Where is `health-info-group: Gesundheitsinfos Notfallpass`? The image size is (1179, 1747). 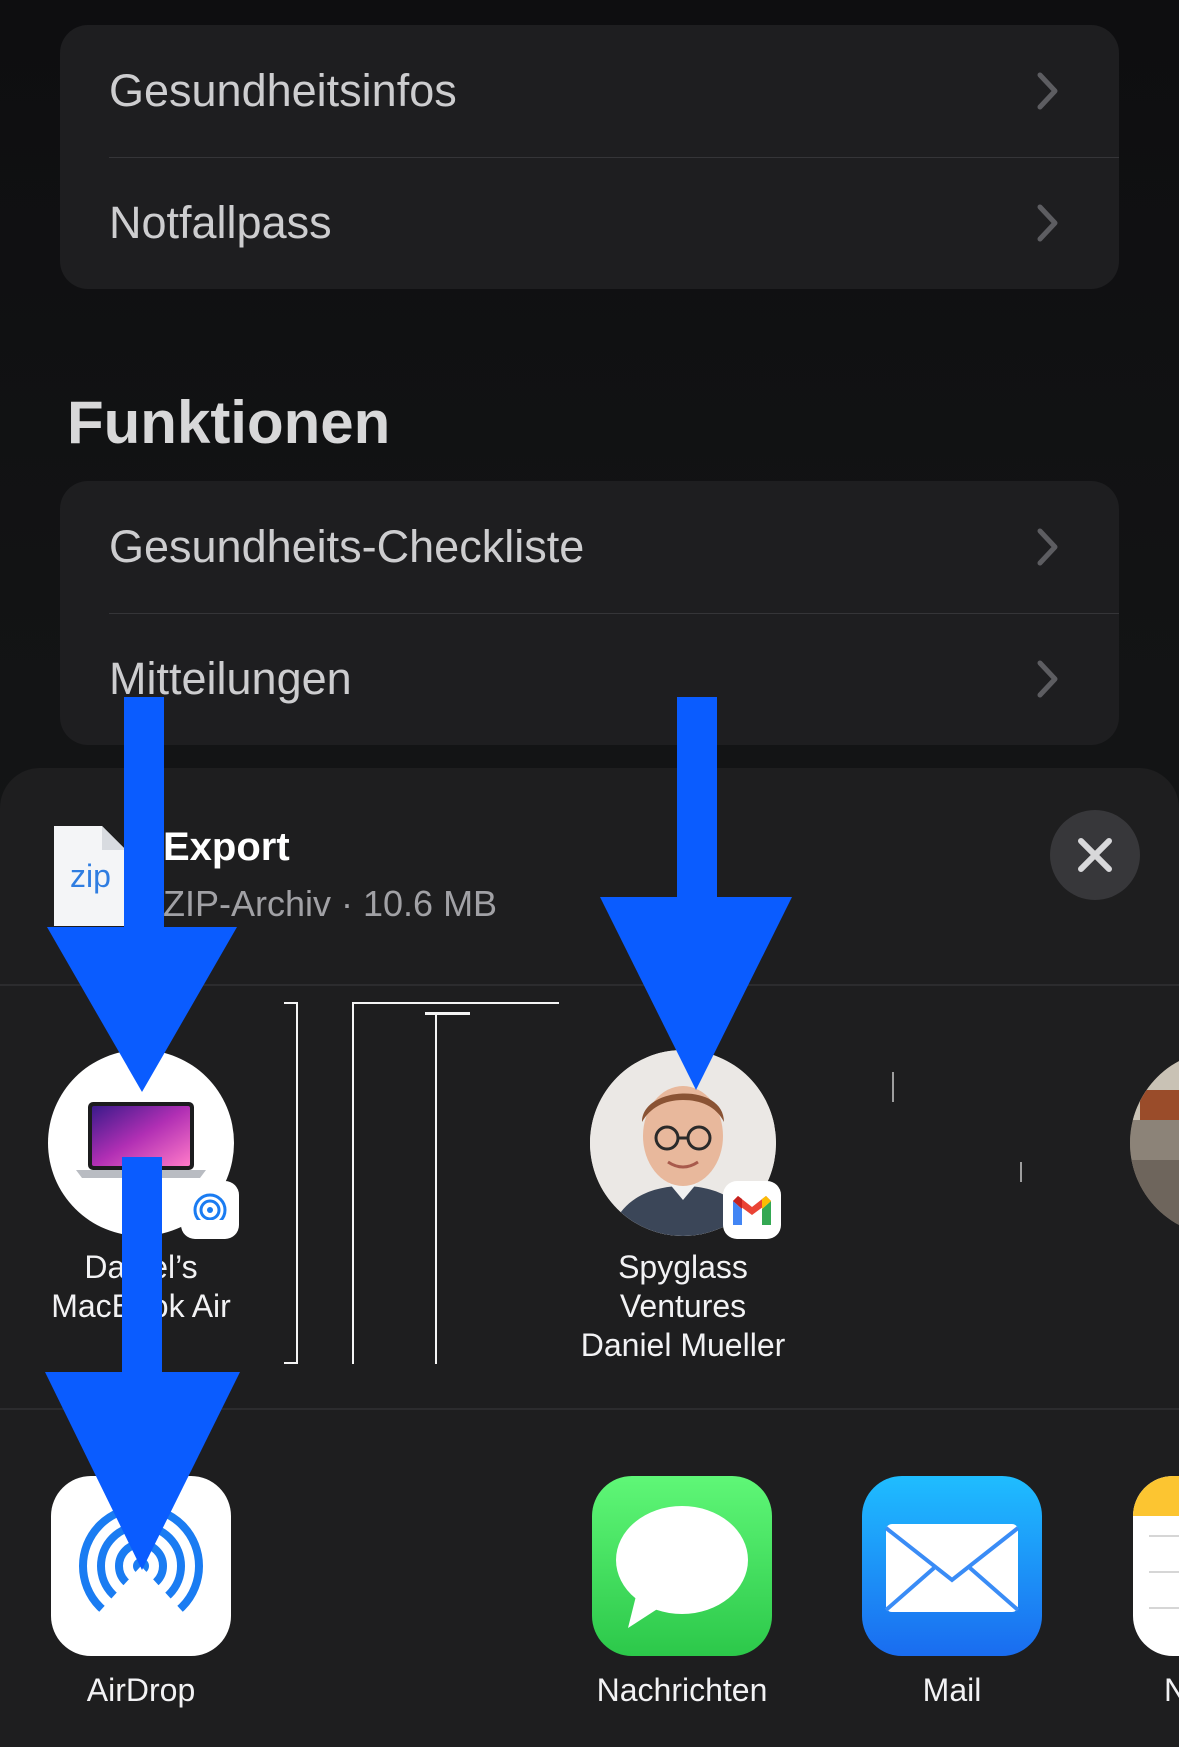
health-info-group: Gesundheitsinfos Notfallpass is located at coordinates (589, 157).